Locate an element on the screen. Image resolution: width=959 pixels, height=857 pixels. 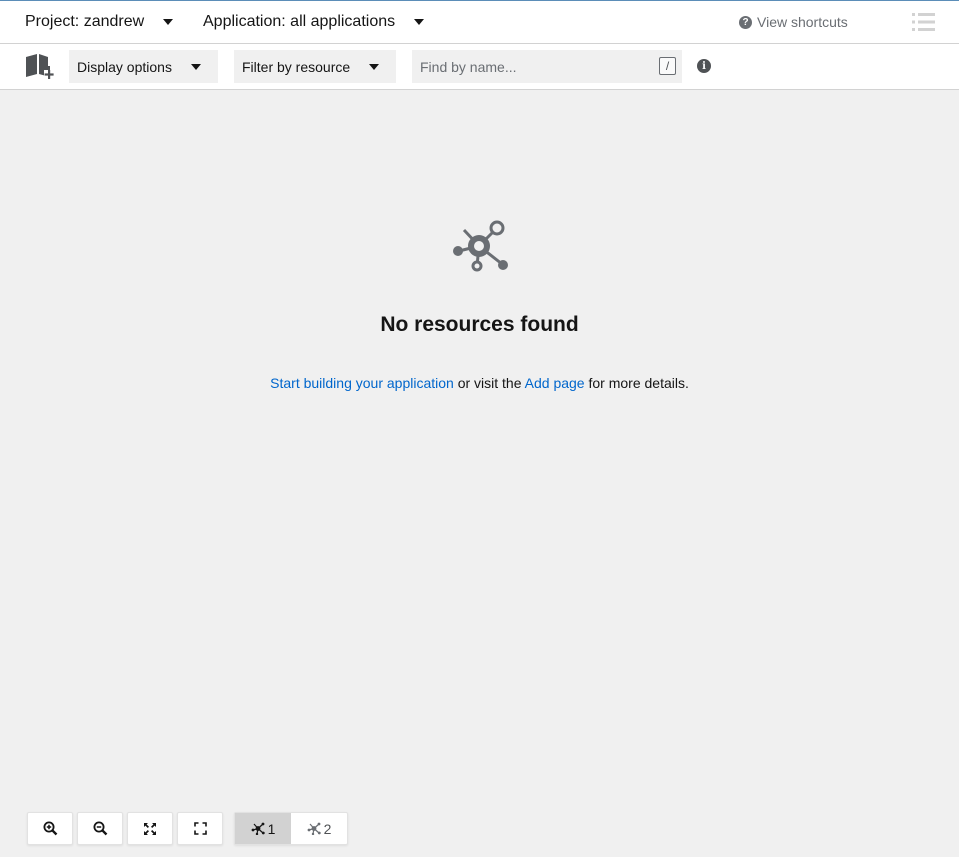
find-by-name-search: / is located at coordinates (547, 66).